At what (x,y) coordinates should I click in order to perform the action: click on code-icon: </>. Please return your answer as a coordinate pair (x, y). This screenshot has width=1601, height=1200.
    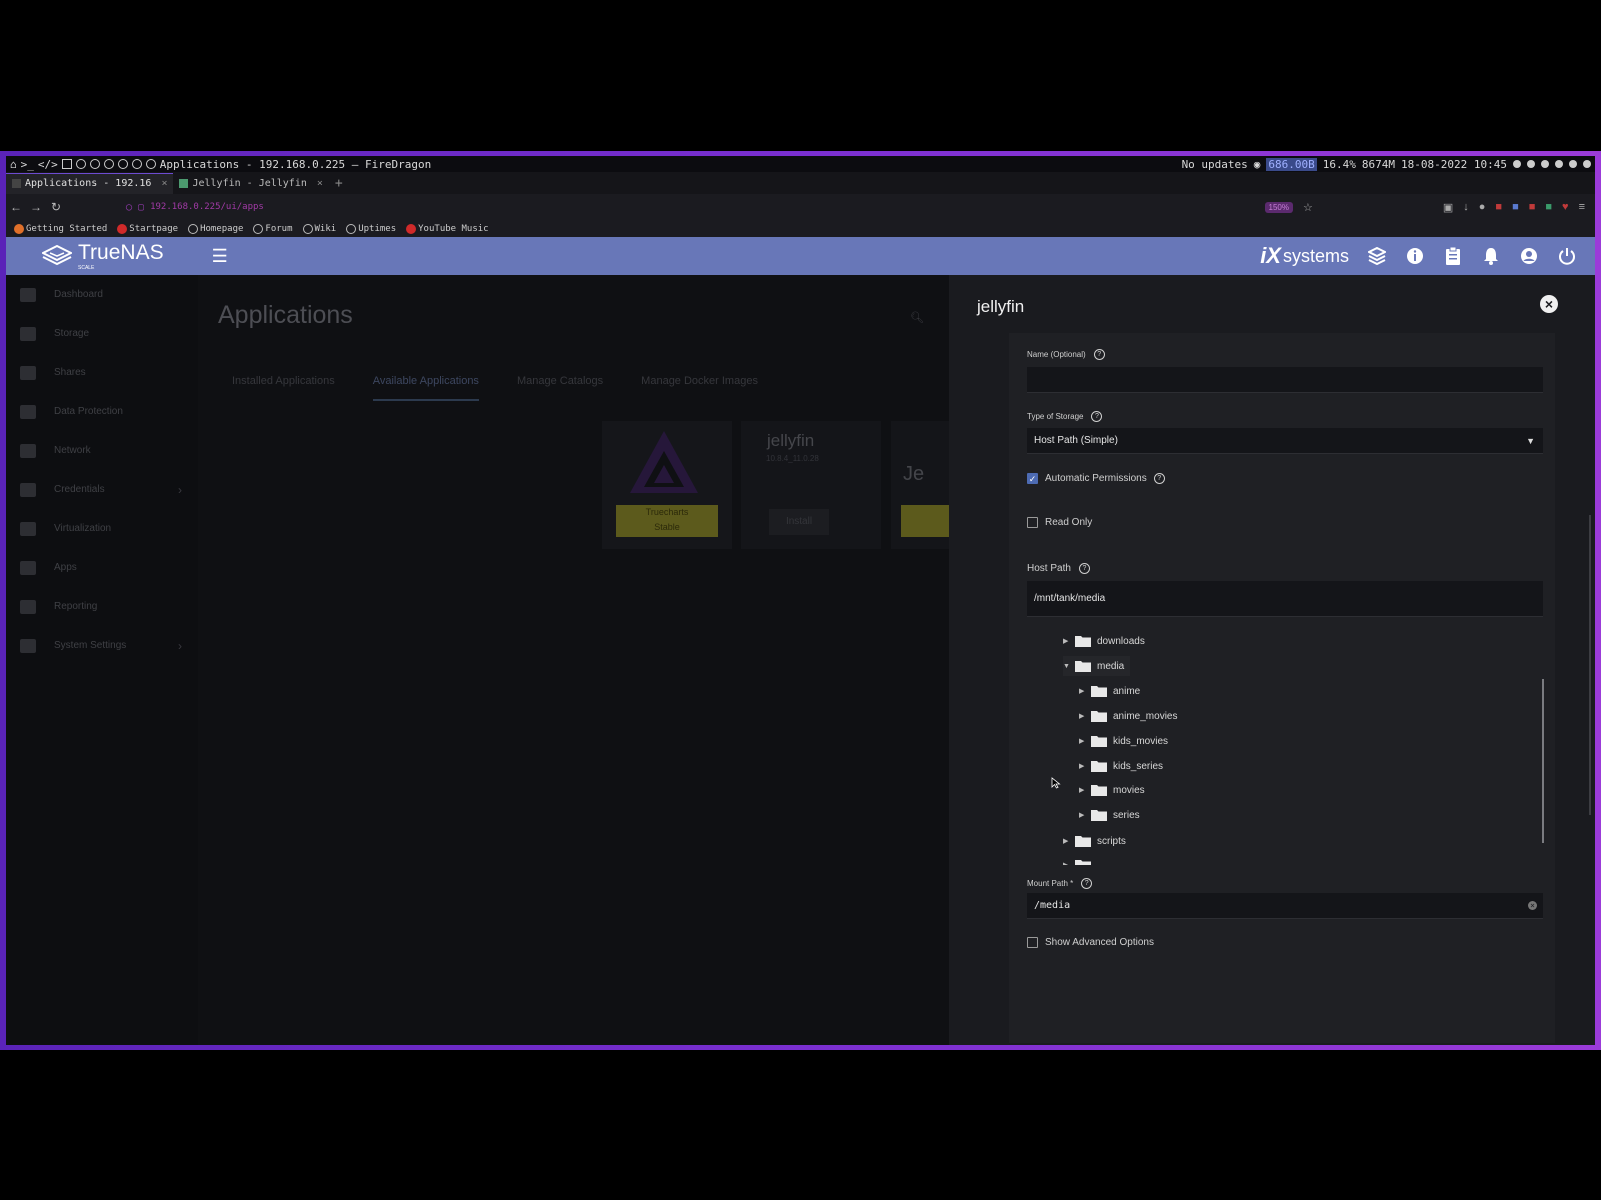
    Looking at the image, I should click on (48, 164).